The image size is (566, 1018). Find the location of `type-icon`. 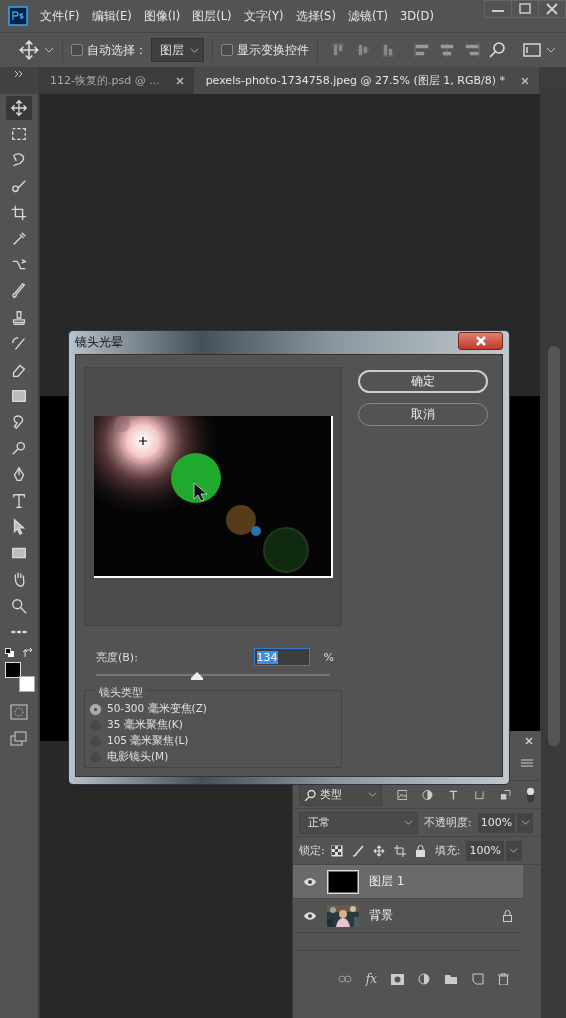

type-icon is located at coordinates (19, 500).